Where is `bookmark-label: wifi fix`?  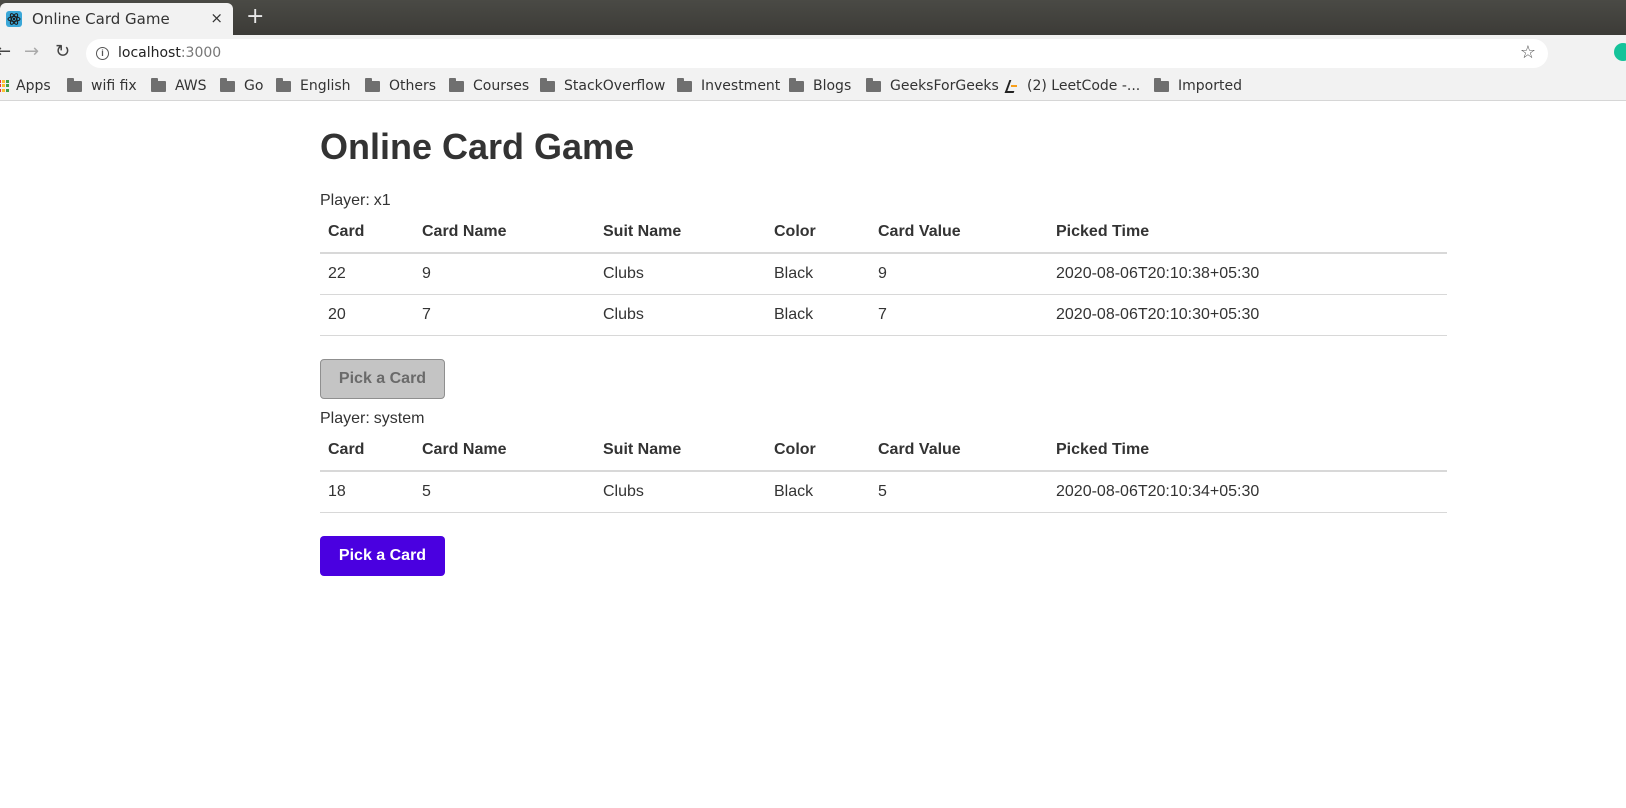
bookmark-label: wifi fix is located at coordinates (114, 86).